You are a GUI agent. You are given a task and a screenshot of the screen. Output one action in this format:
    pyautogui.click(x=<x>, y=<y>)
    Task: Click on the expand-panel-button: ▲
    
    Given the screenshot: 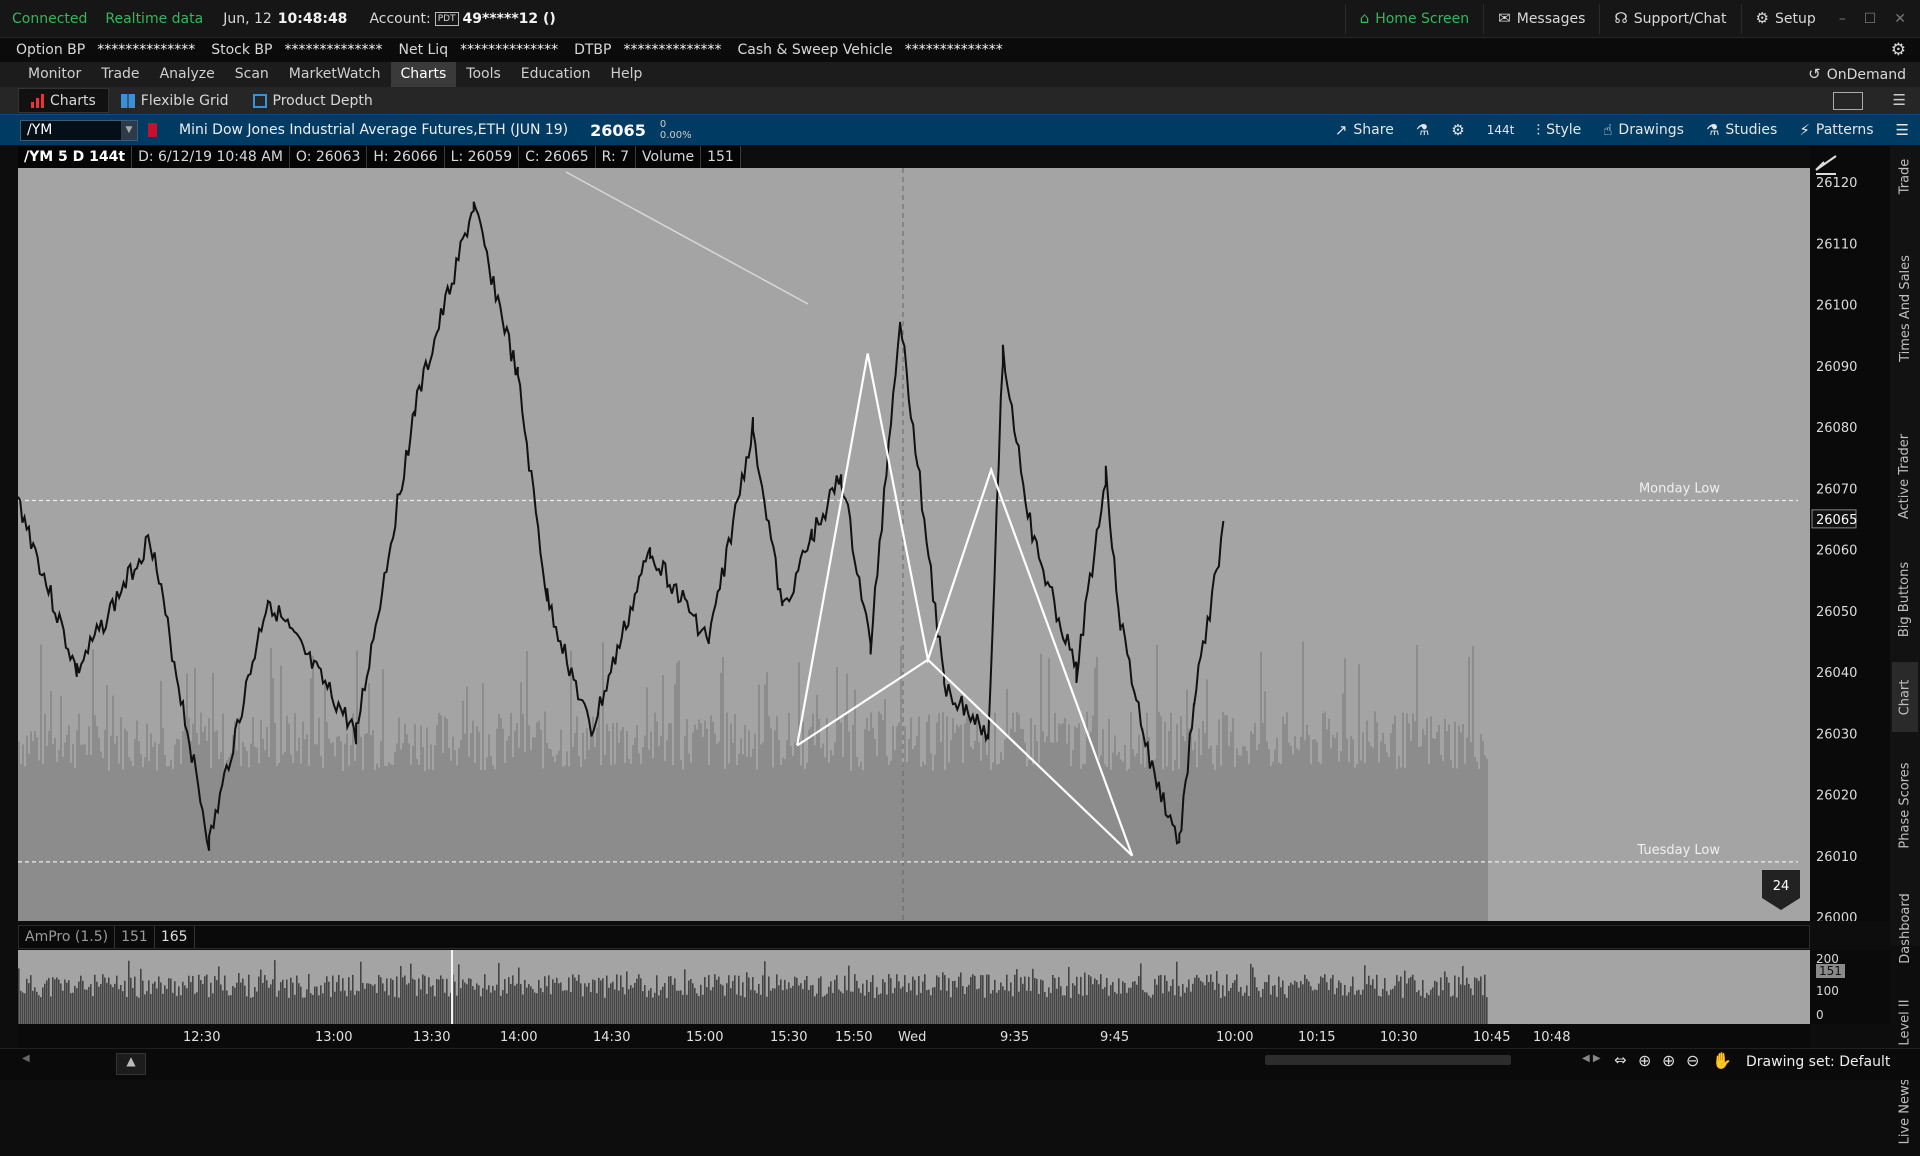 What is the action you would take?
    pyautogui.click(x=131, y=1064)
    